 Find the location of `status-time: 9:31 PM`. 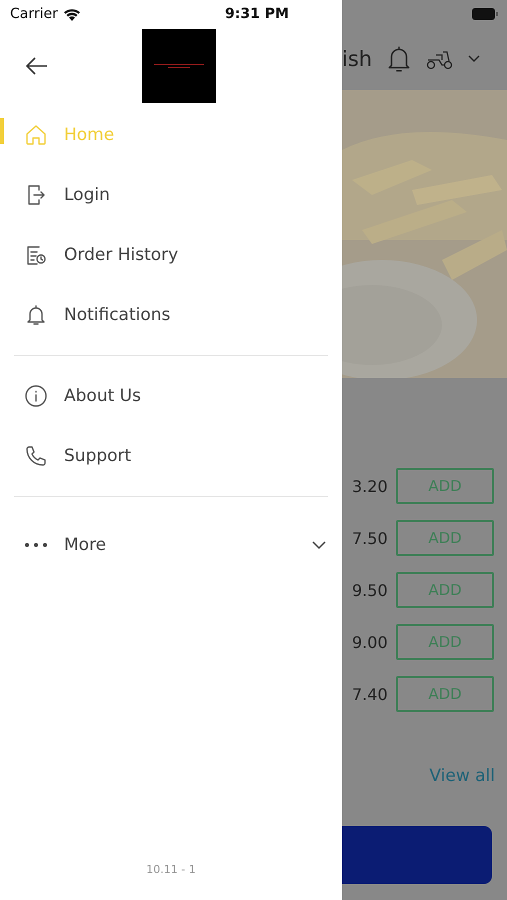

status-time: 9:31 PM is located at coordinates (257, 14).